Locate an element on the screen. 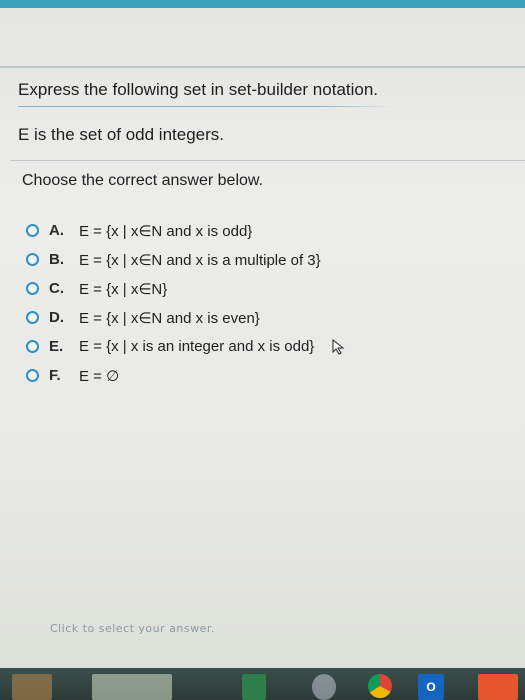 Image resolution: width=525 pixels, height=700 pixels. option-letter: D. is located at coordinates (56, 317).